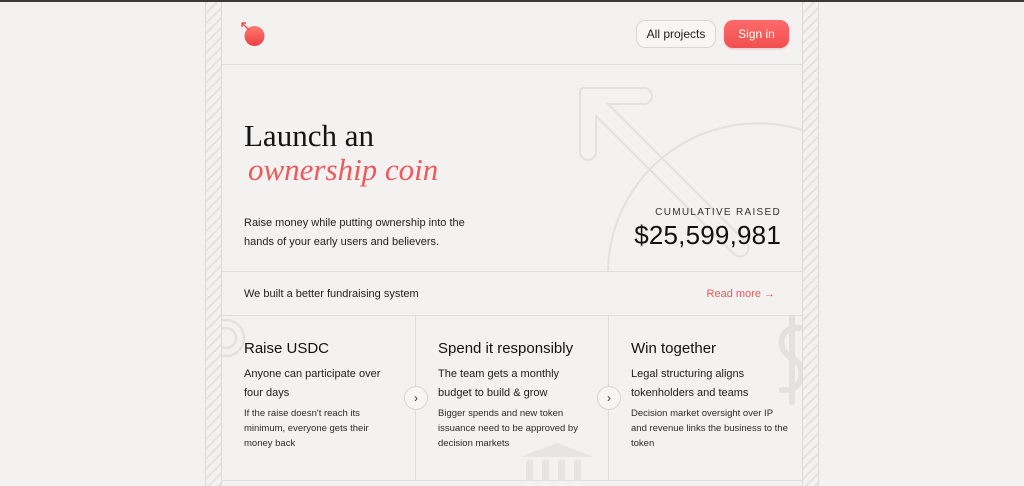 This screenshot has width=1024, height=486. Describe the element at coordinates (213, 244) in the screenshot. I see `left-decorative-rail` at that location.